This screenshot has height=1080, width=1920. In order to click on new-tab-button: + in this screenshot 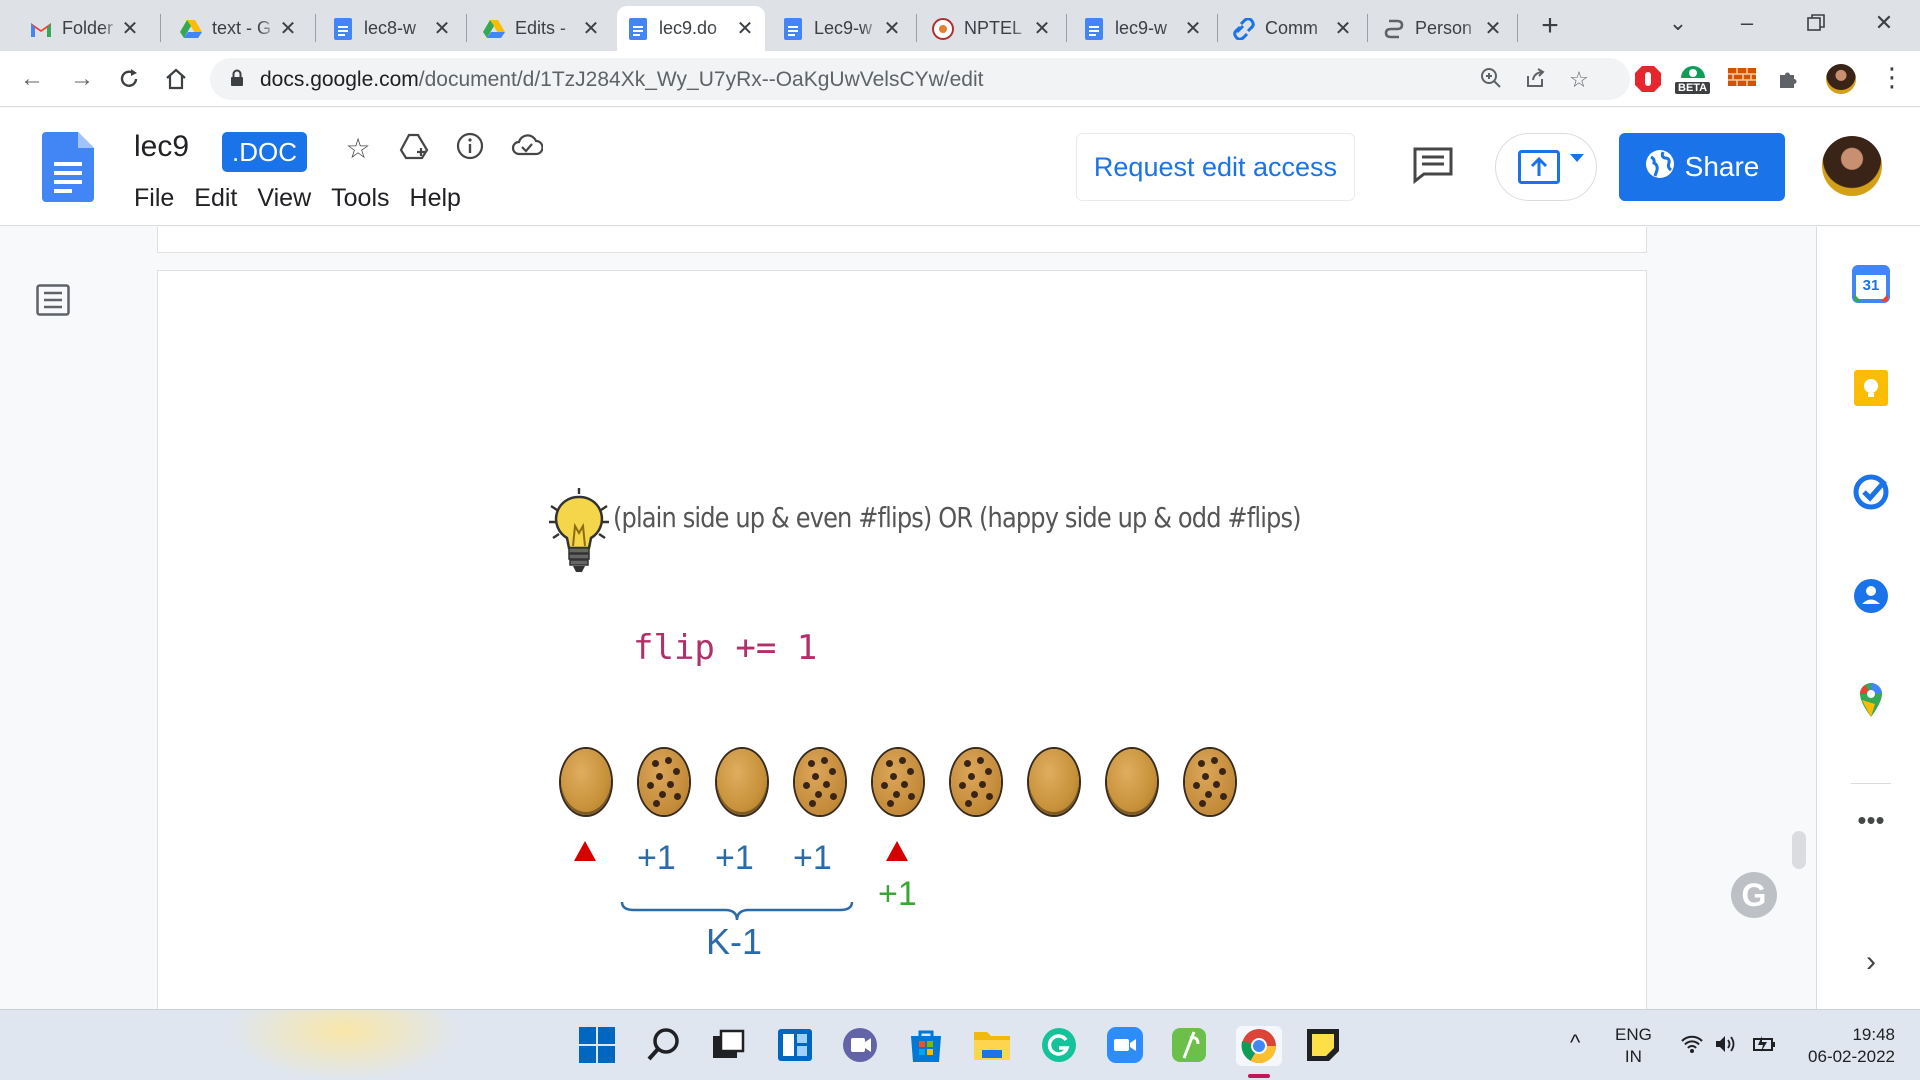, I will do `click(1550, 26)`.